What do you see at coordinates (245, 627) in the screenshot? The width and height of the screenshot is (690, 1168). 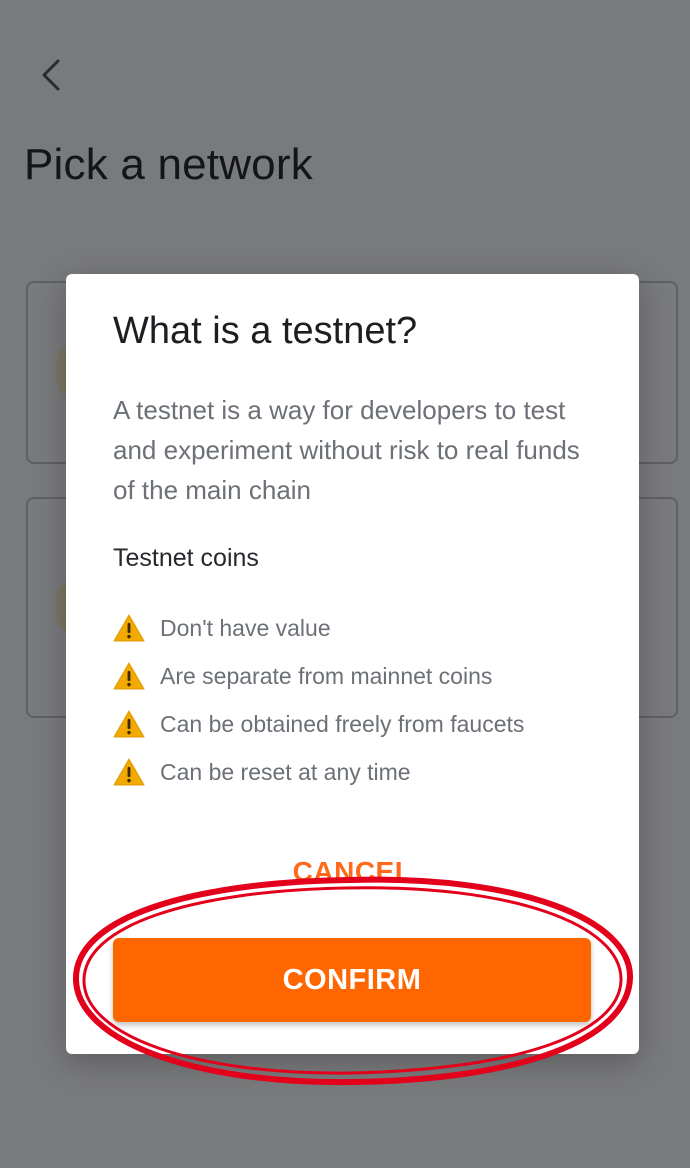 I see `warning-text: Don't have value` at bounding box center [245, 627].